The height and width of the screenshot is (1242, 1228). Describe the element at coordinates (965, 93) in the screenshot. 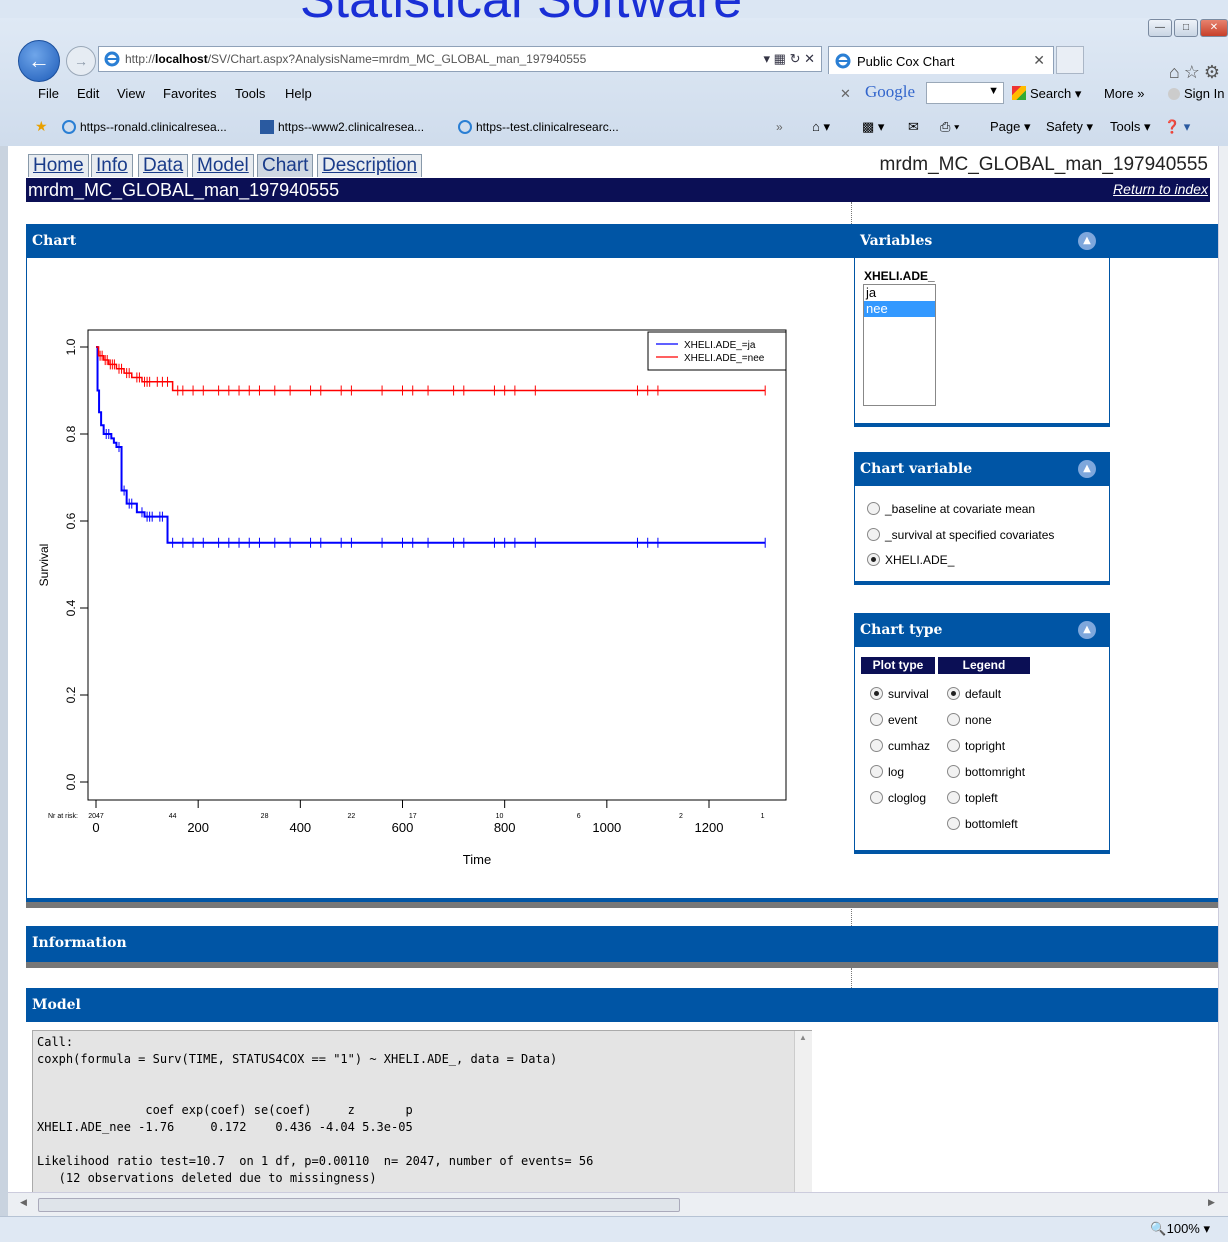

I see `google-search-input: ▼` at that location.